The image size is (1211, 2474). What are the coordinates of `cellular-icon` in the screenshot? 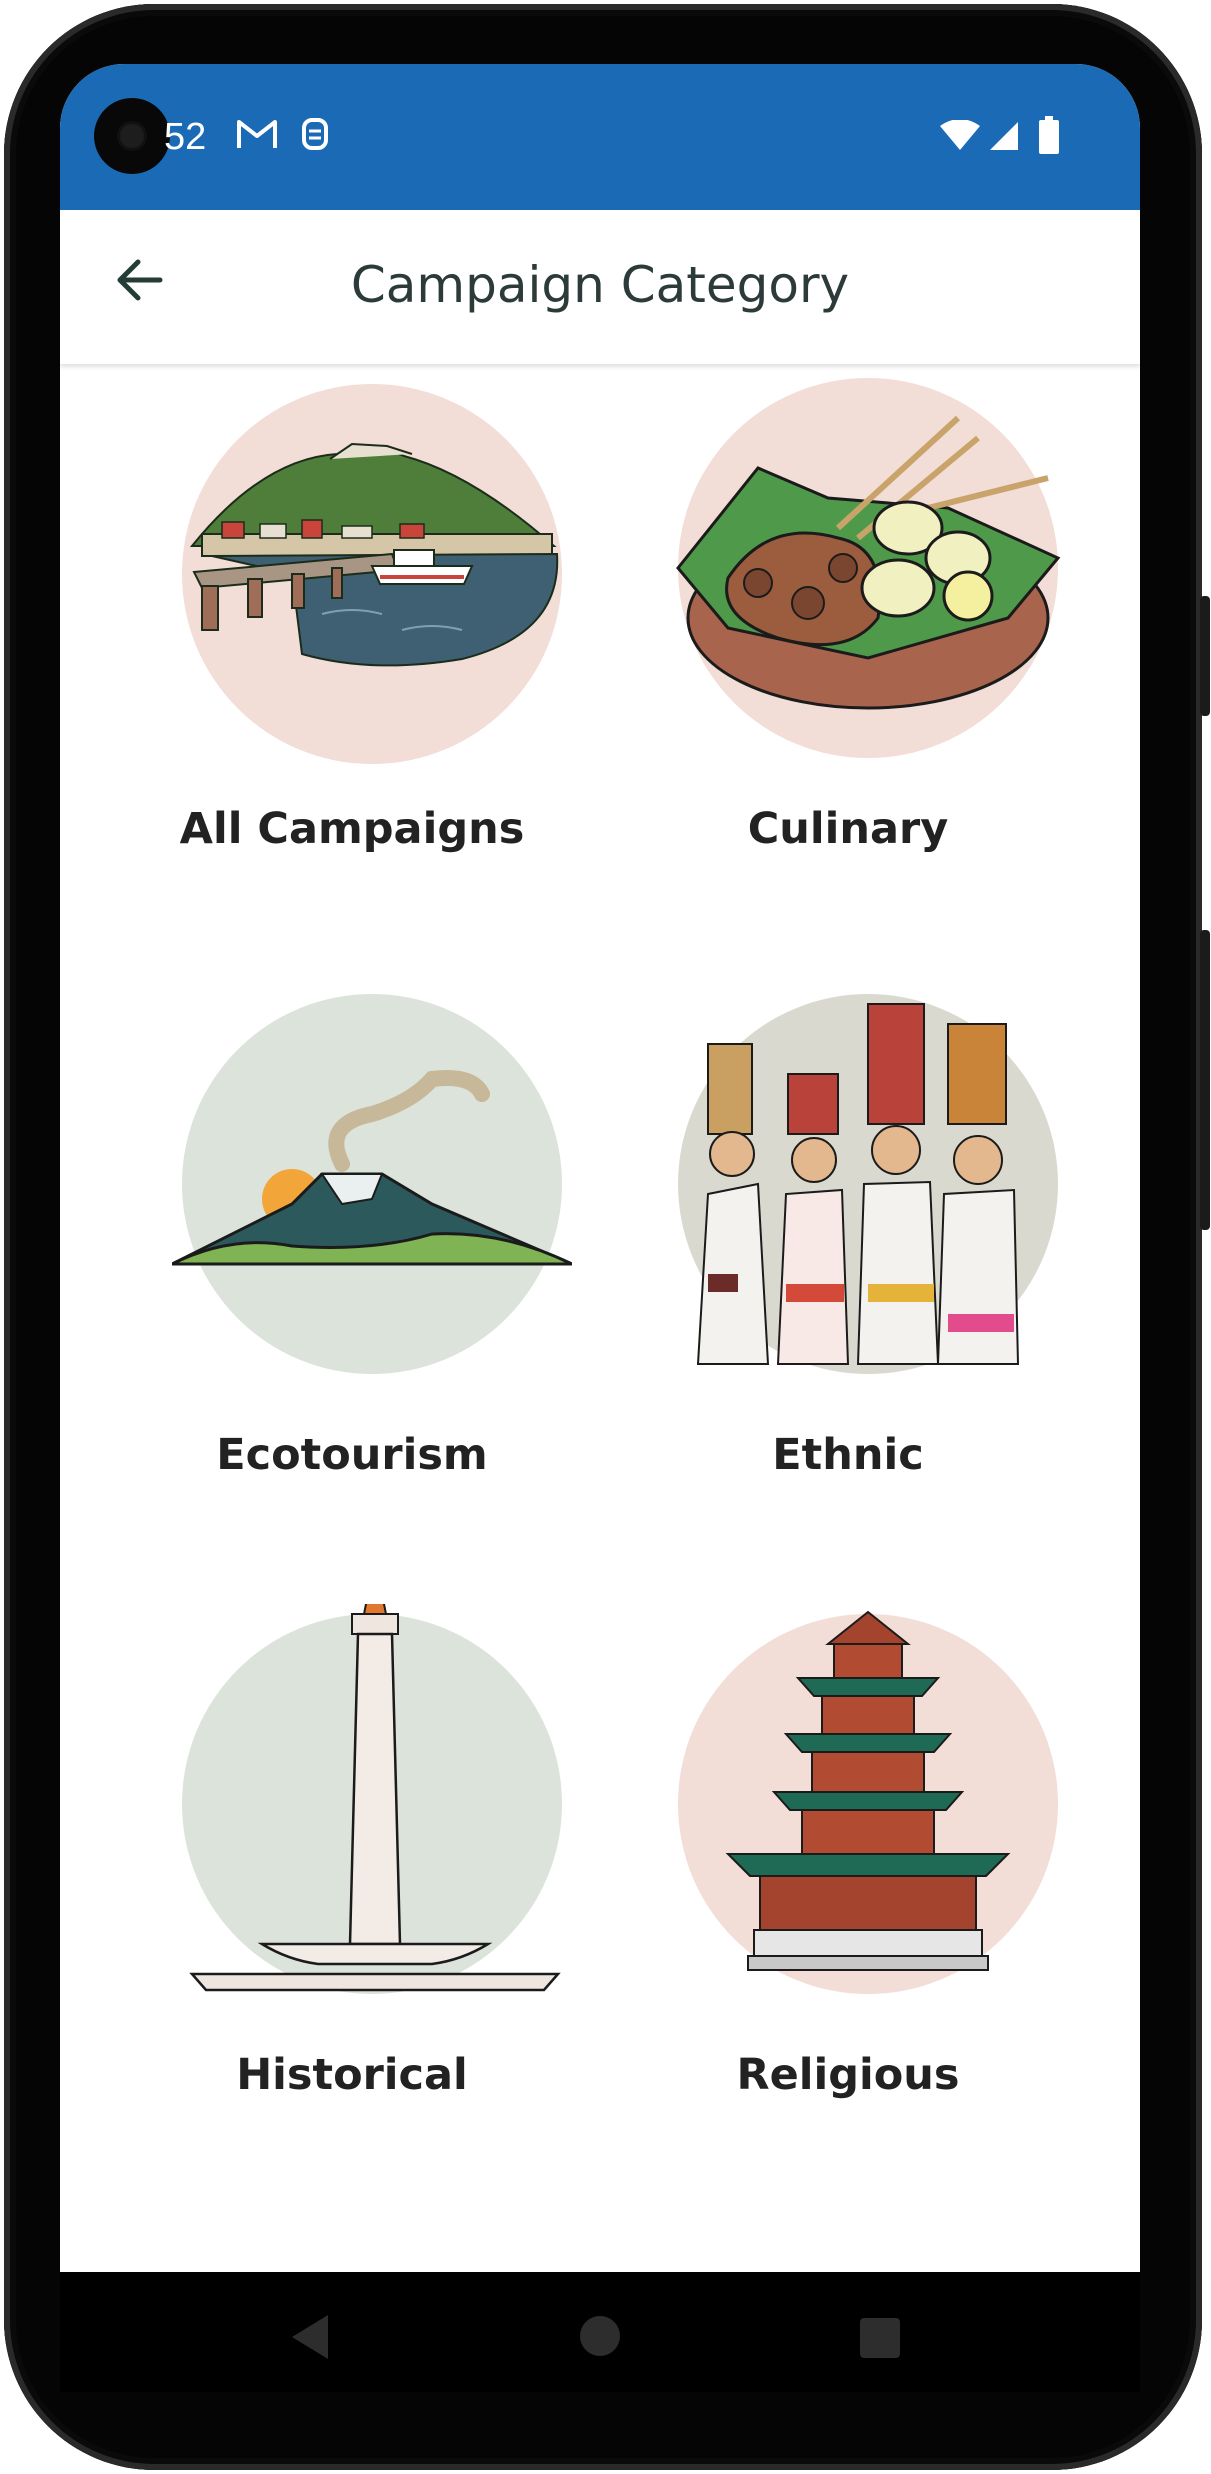 It's located at (1004, 136).